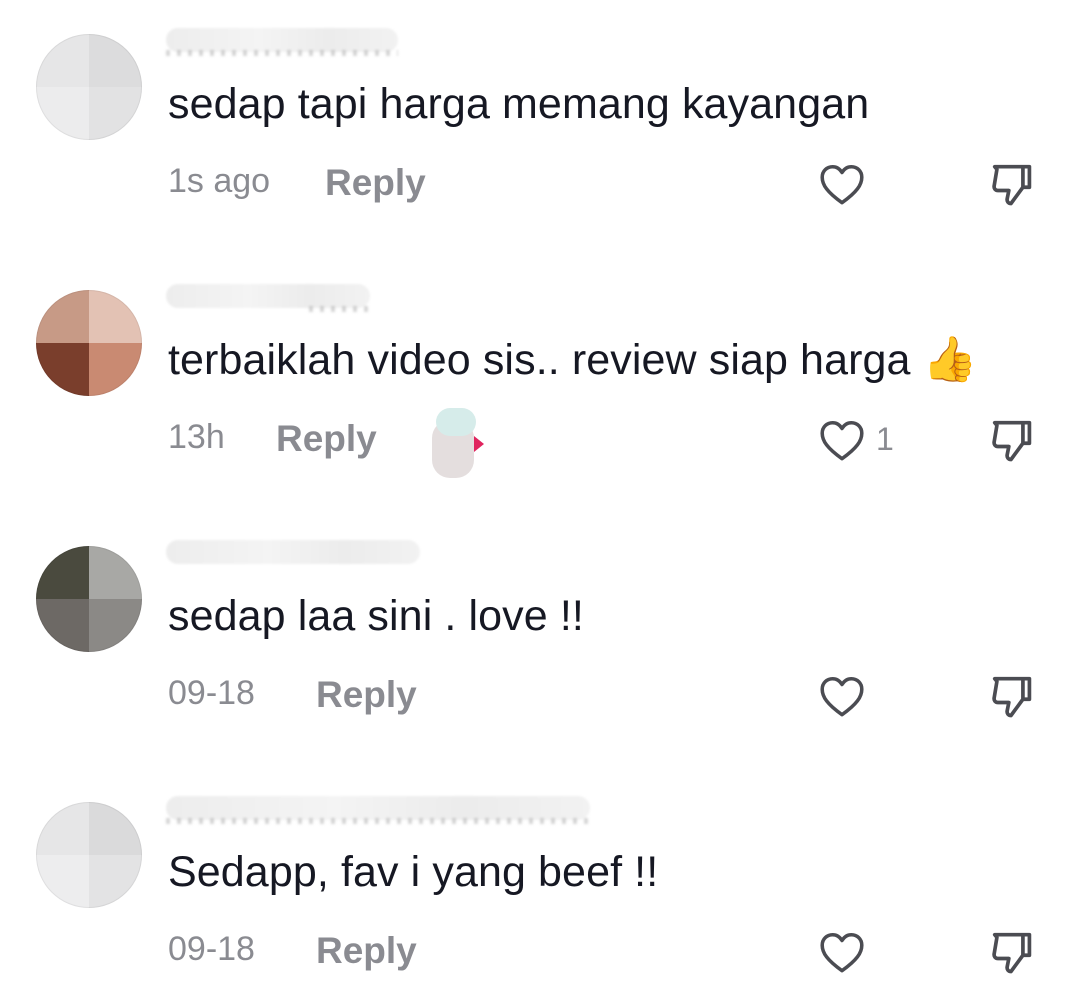 The width and height of the screenshot is (1080, 1008). Describe the element at coordinates (413, 872) in the screenshot. I see `comment-text: Sedapp, fav i yang beef !!` at that location.